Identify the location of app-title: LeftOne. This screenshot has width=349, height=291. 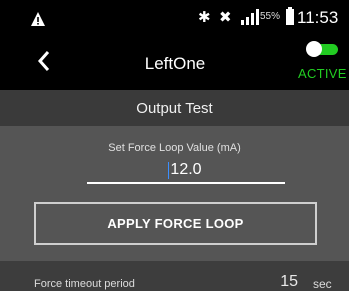
(175, 63).